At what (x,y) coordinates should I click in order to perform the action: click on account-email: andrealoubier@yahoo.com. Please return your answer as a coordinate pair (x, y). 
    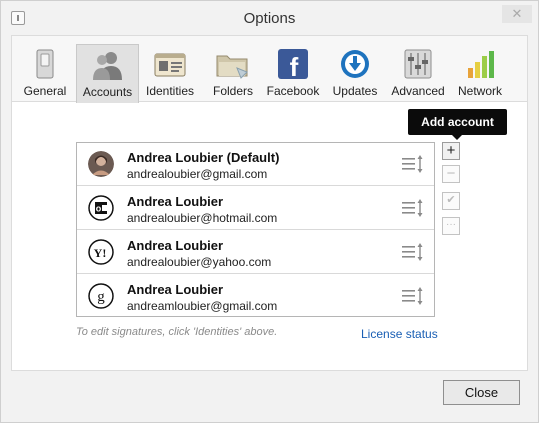
    Looking at the image, I should click on (199, 262).